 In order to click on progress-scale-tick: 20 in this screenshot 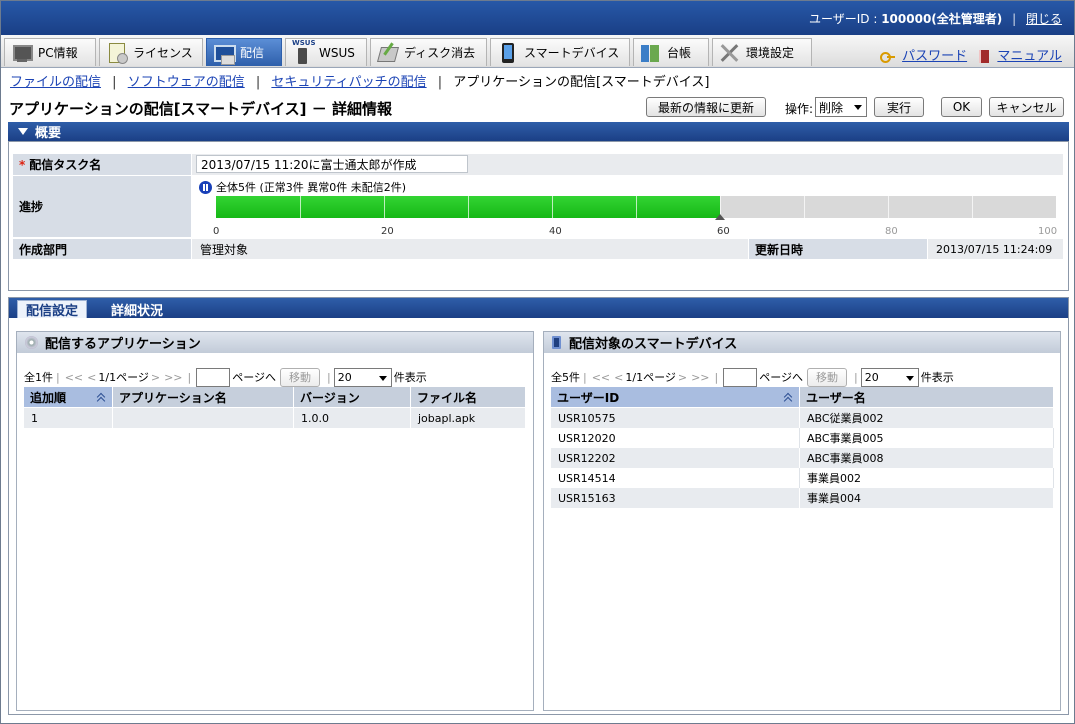, I will do `click(387, 231)`.